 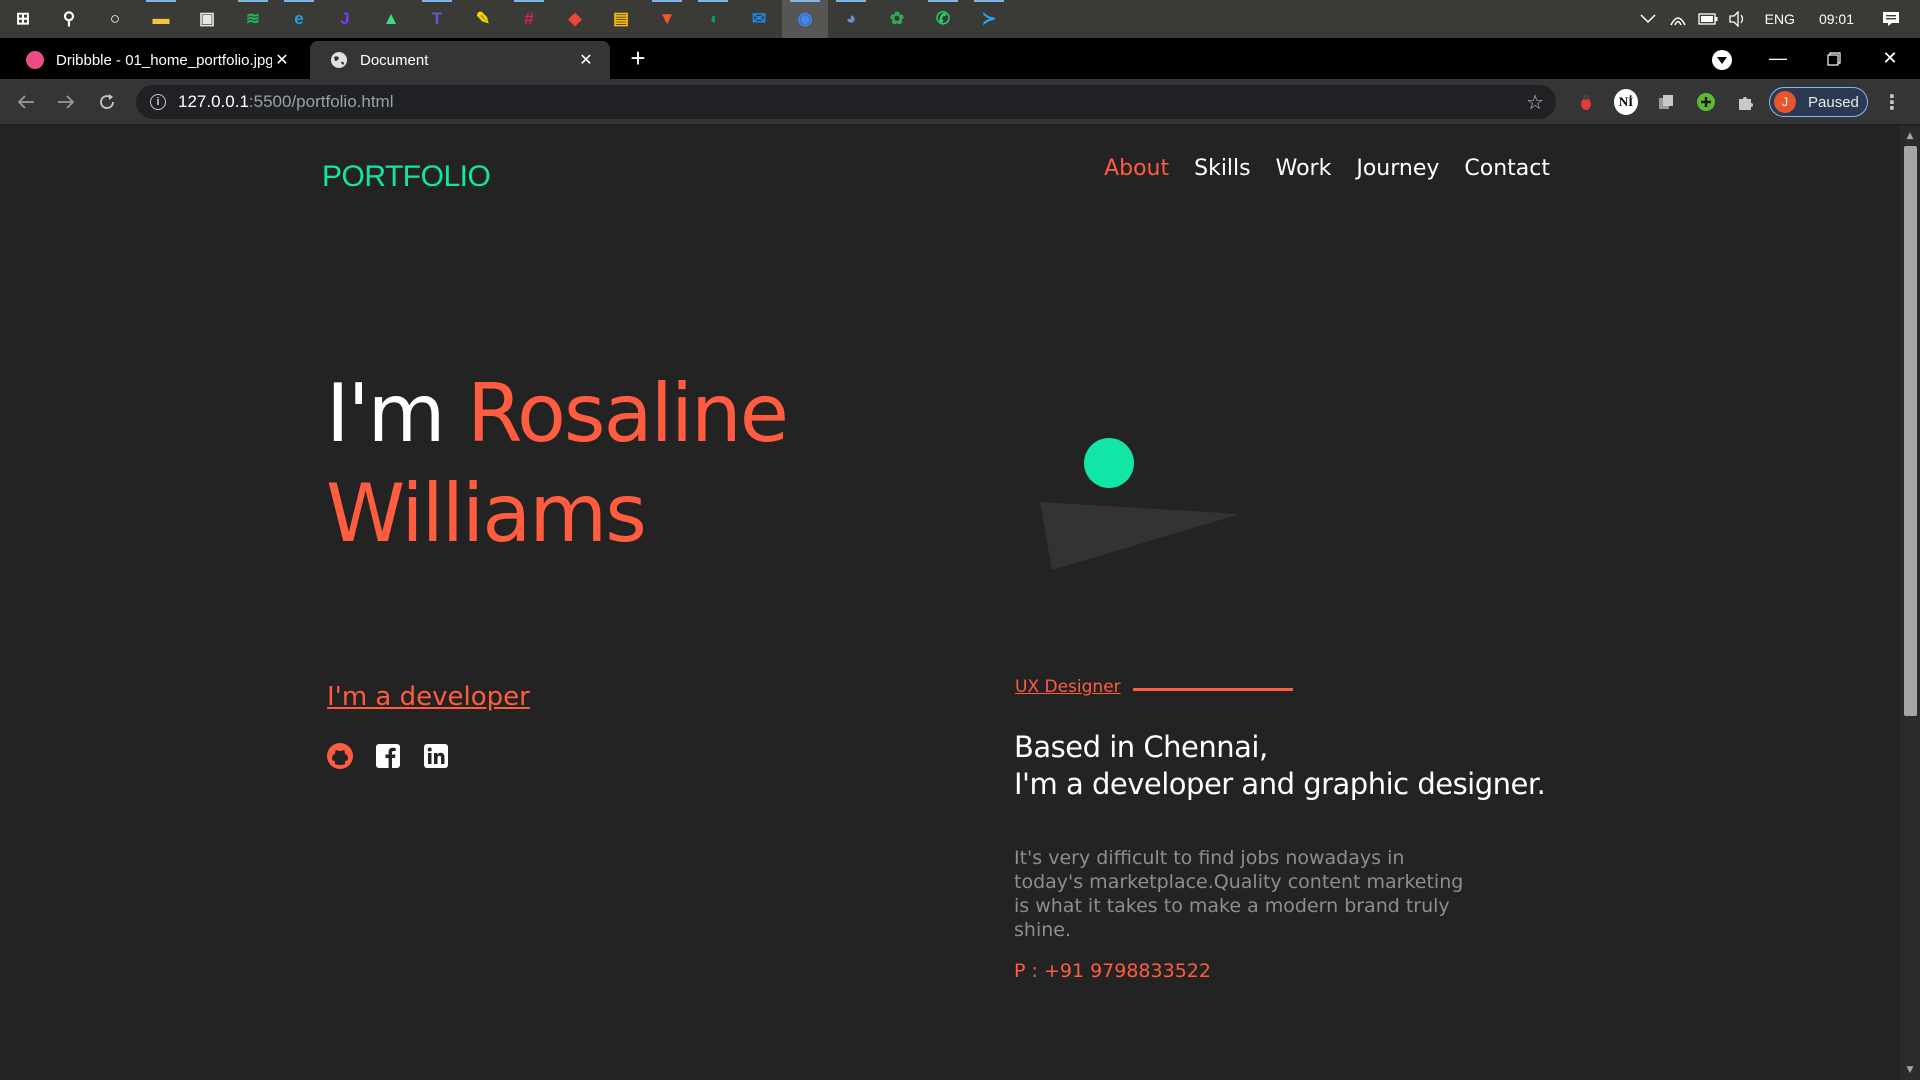 I want to click on taskbar-app-edge: e, so click(x=299, y=19).